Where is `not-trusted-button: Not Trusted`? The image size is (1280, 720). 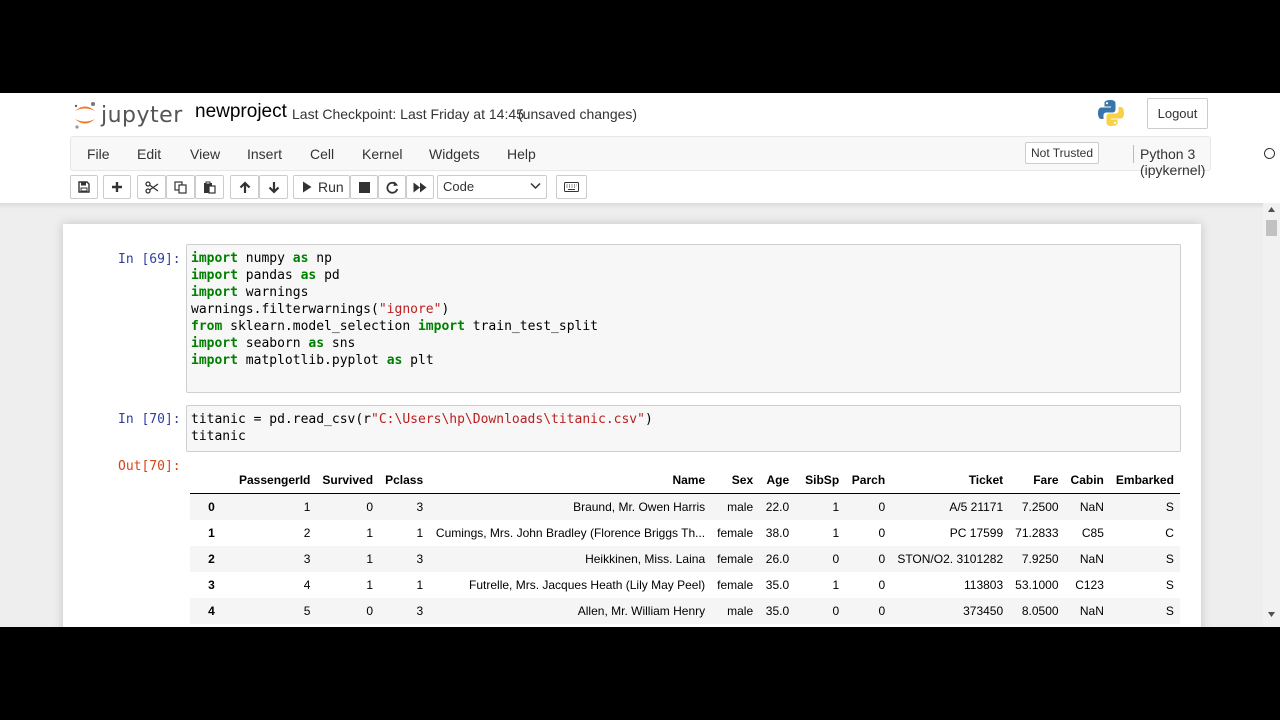
not-trusted-button: Not Trusted is located at coordinates (1062, 153).